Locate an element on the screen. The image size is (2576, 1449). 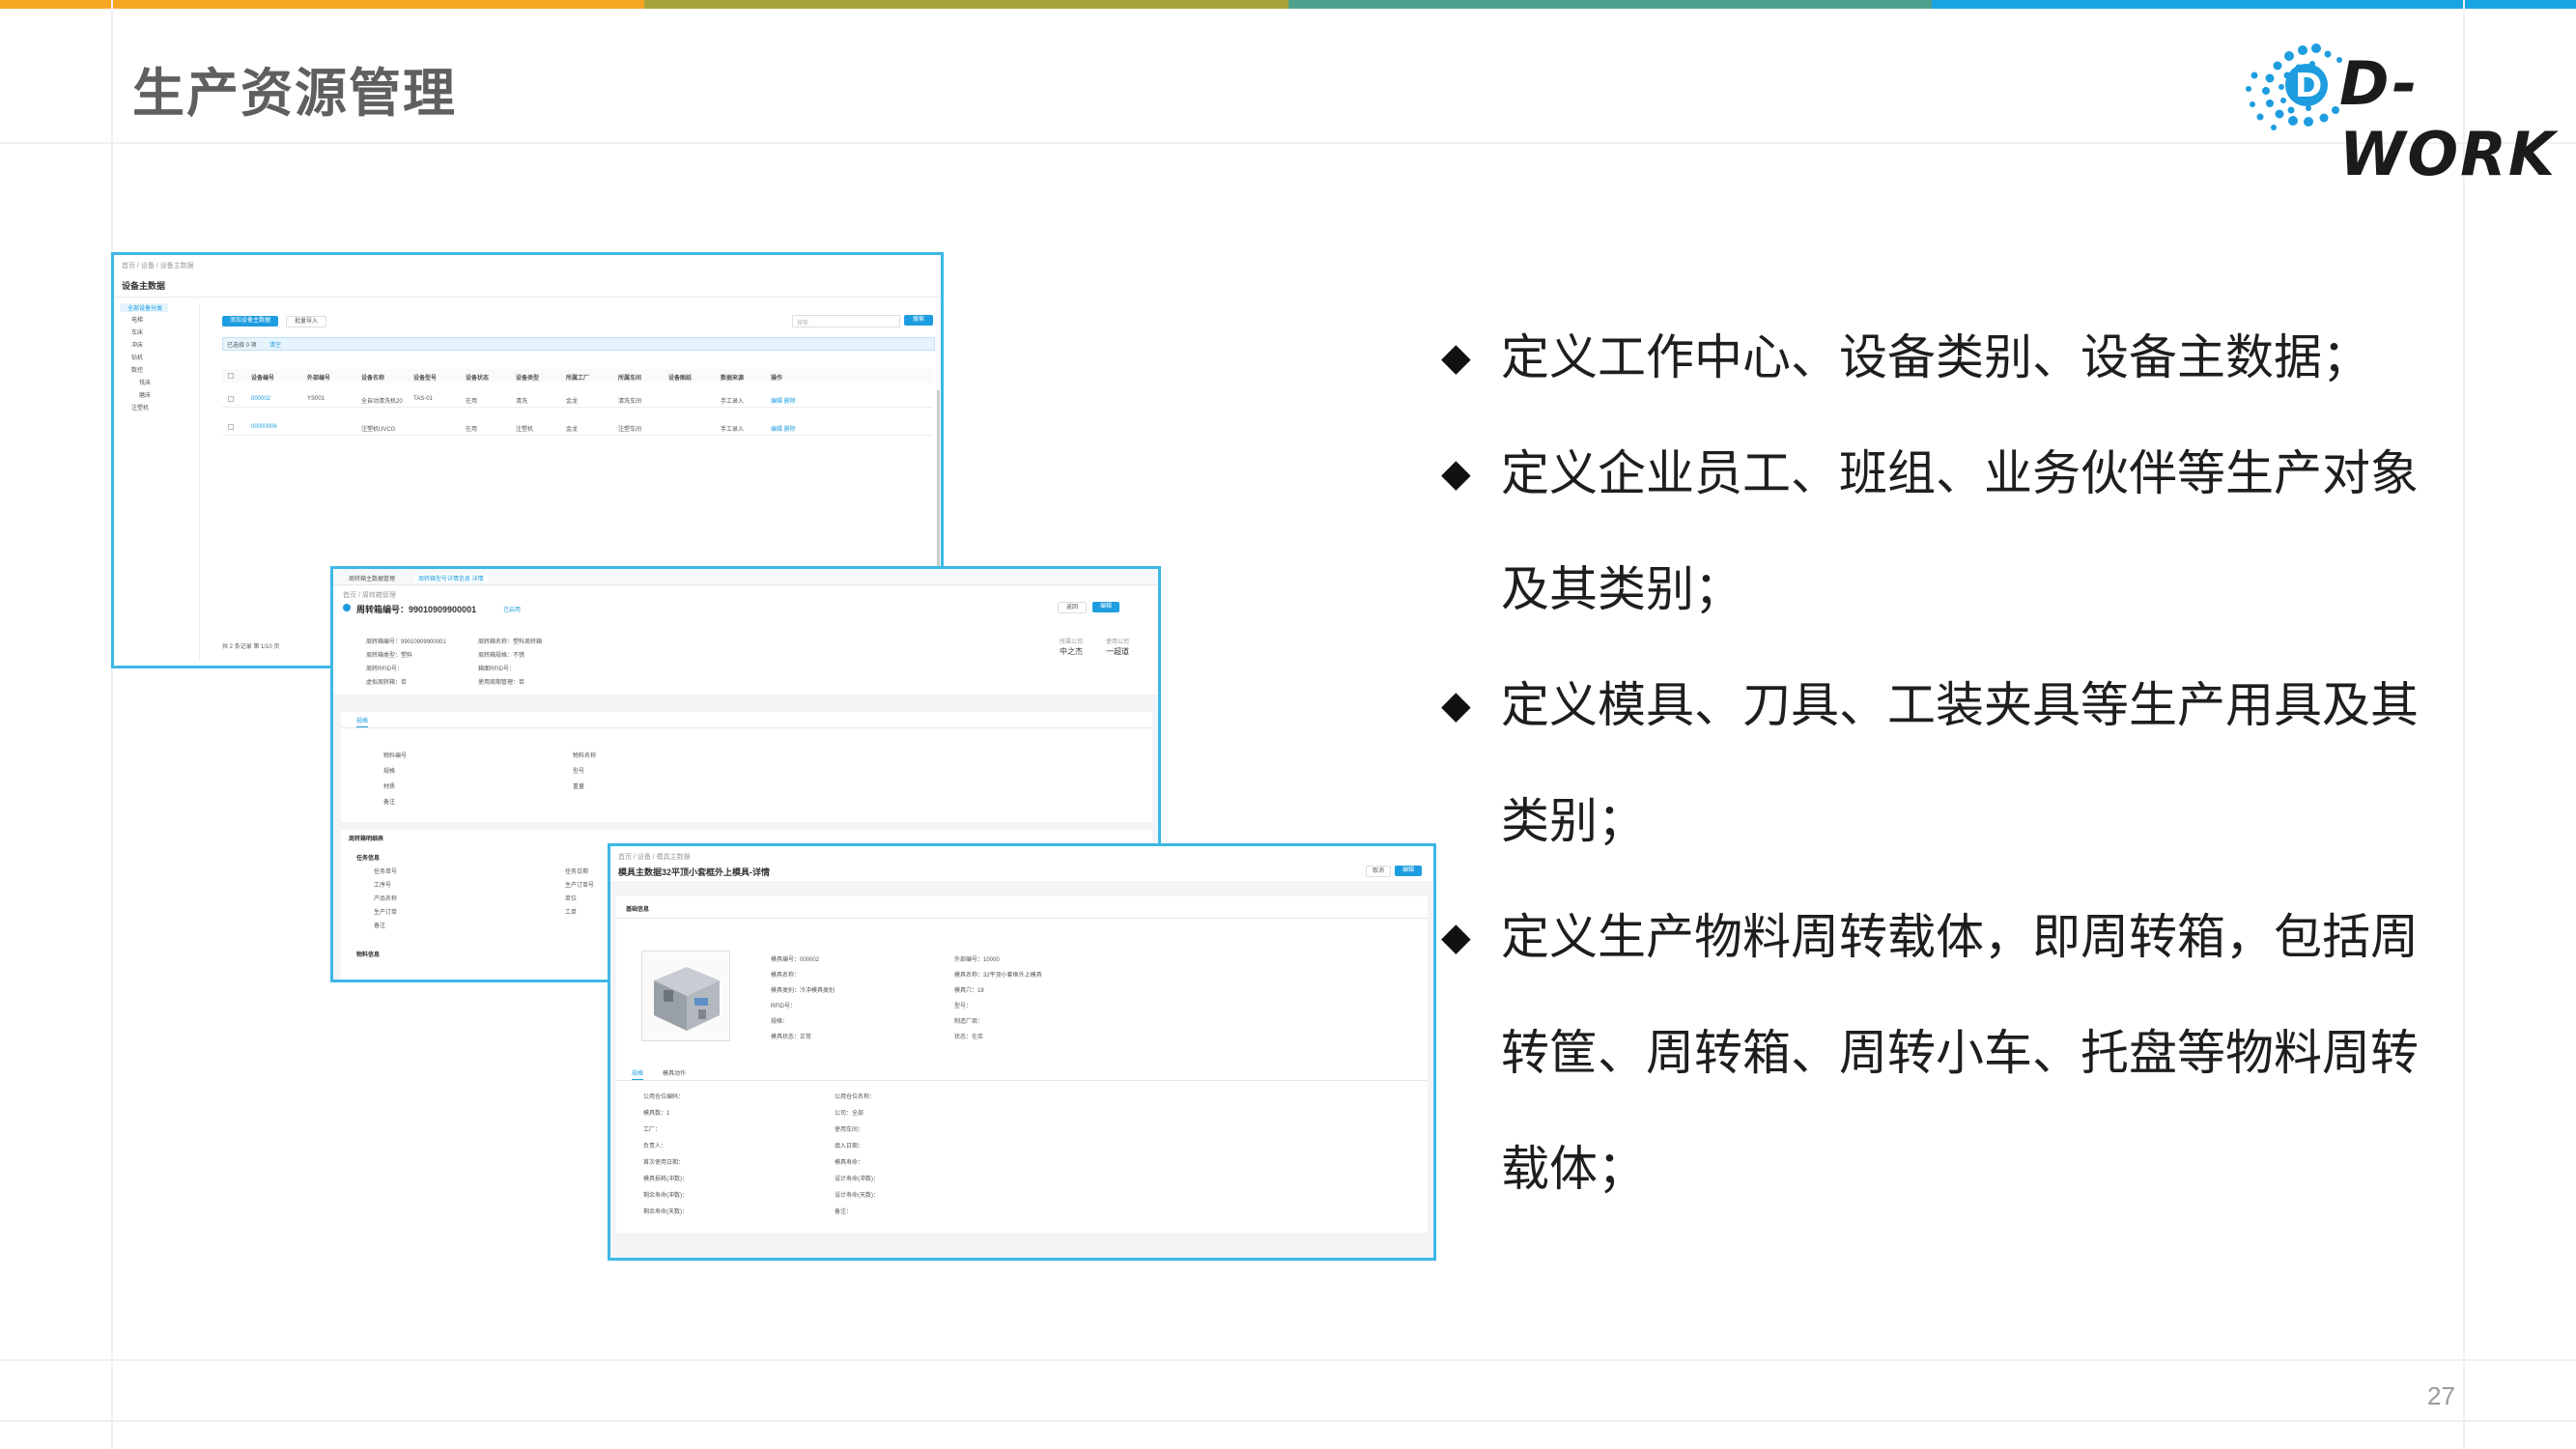
list-item-continuation: 载体； is located at coordinates (1573, 1169).